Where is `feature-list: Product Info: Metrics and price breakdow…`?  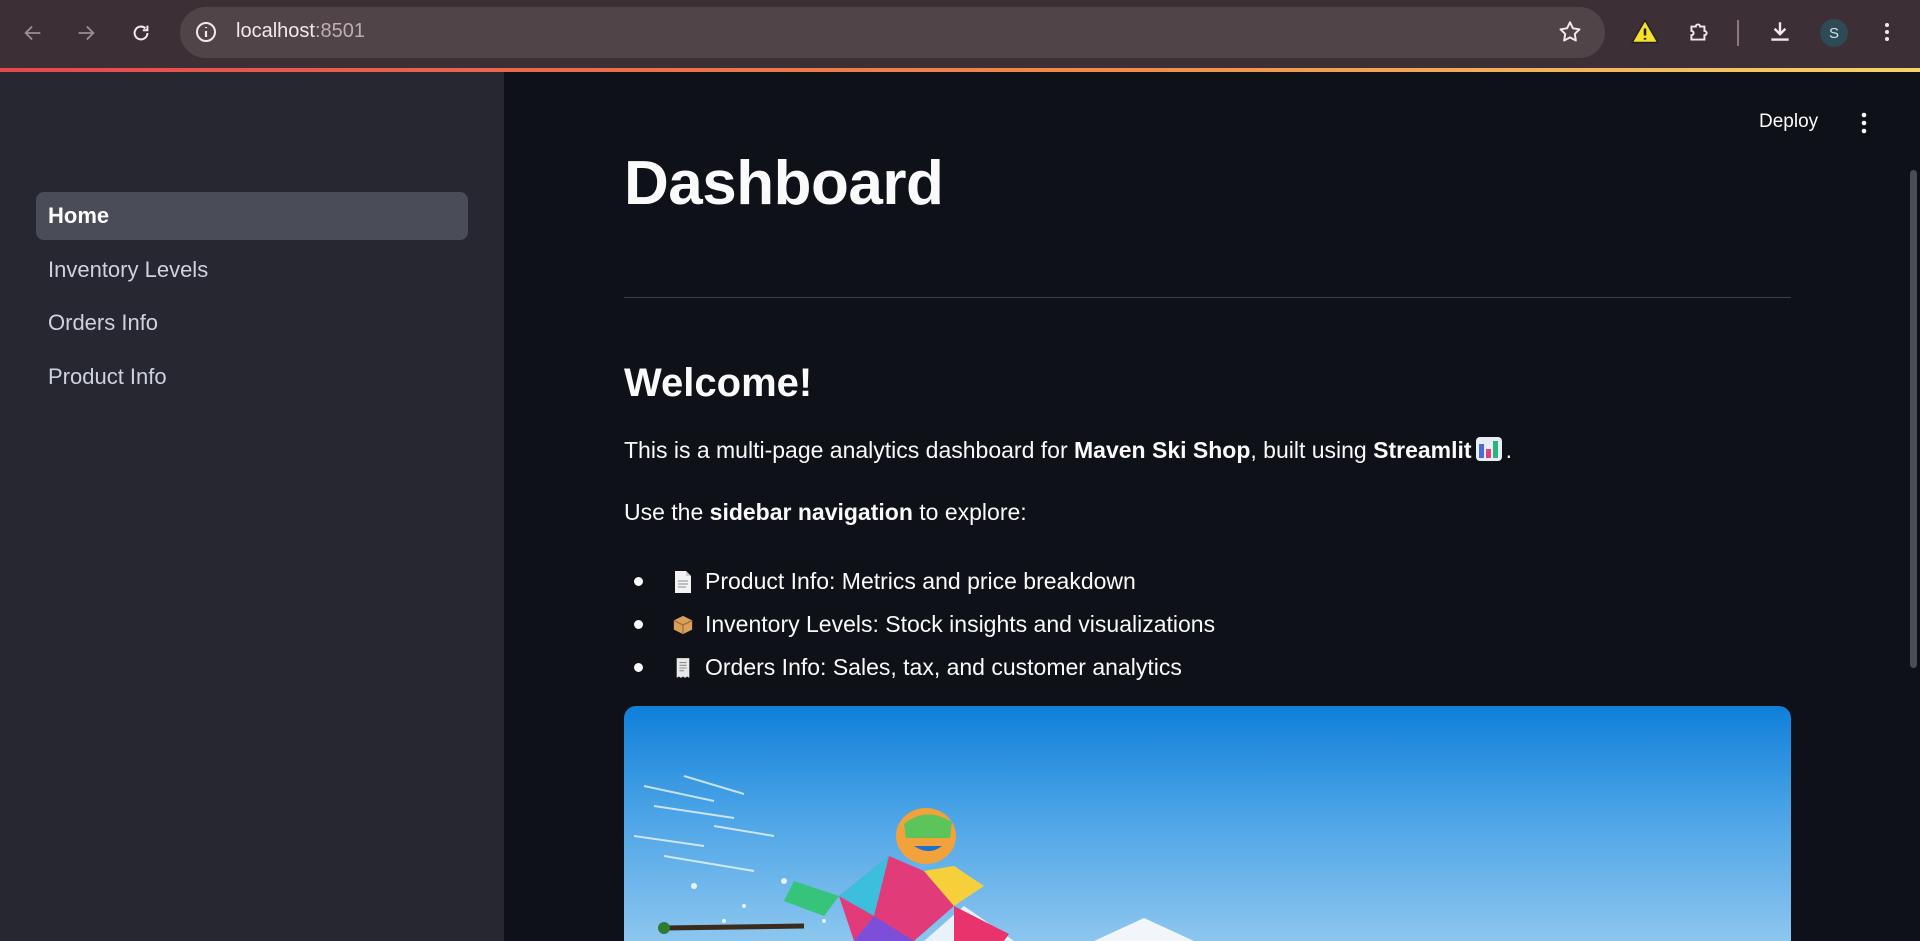 feature-list: Product Info: Metrics and price breakdow… is located at coordinates (919, 624).